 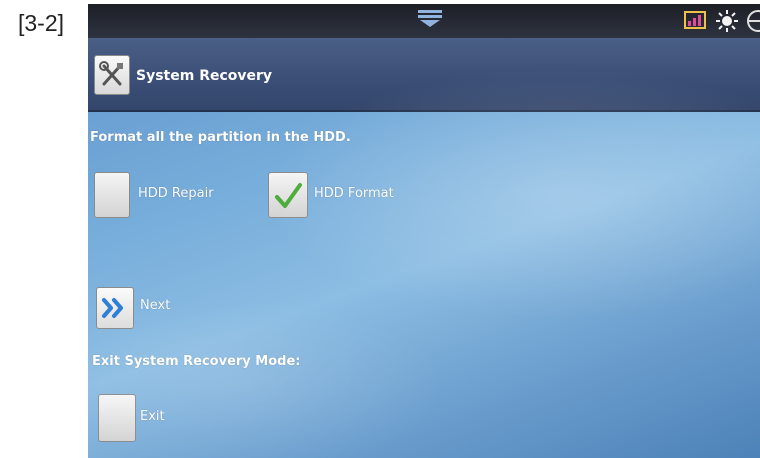 What do you see at coordinates (112, 75) in the screenshot?
I see `tools-icon` at bounding box center [112, 75].